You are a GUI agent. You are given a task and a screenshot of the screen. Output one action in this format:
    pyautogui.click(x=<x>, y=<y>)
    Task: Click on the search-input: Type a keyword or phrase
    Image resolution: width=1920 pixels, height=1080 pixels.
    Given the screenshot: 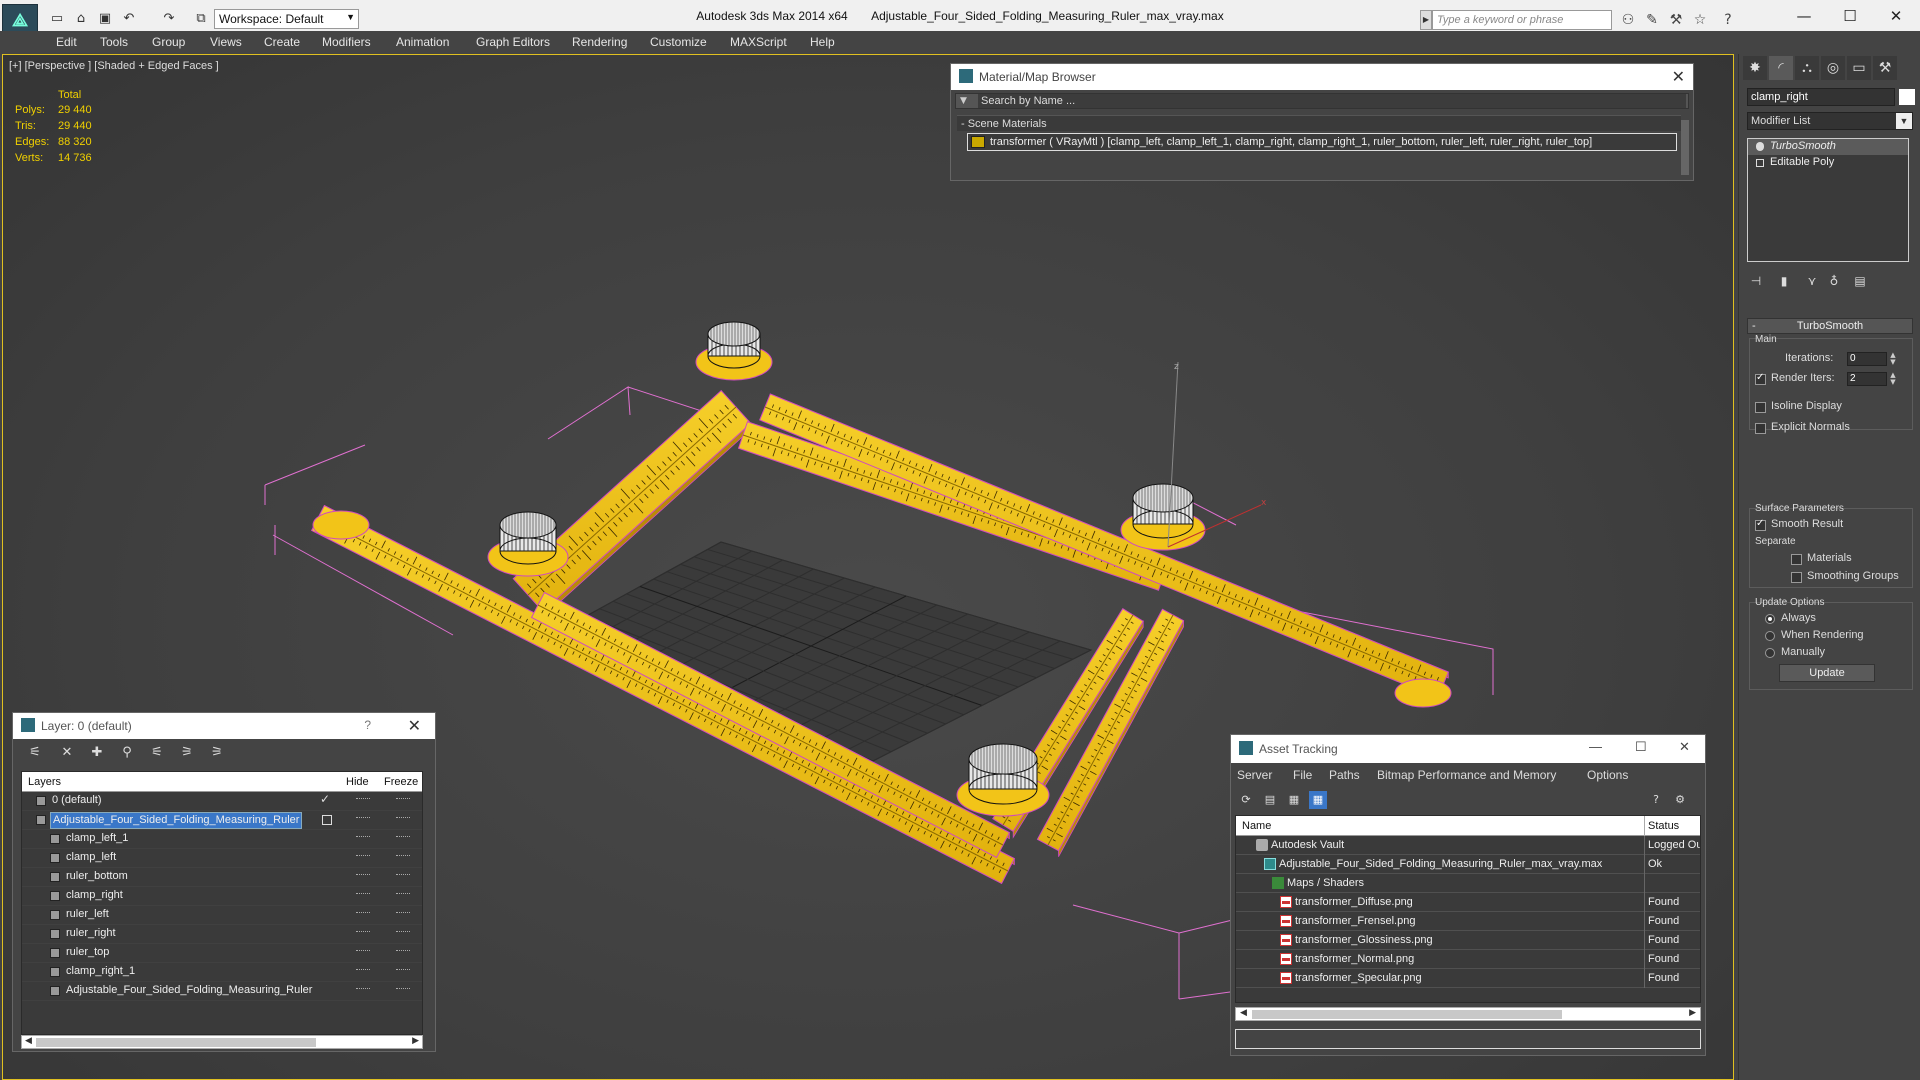 What is the action you would take?
    pyautogui.click(x=1522, y=20)
    